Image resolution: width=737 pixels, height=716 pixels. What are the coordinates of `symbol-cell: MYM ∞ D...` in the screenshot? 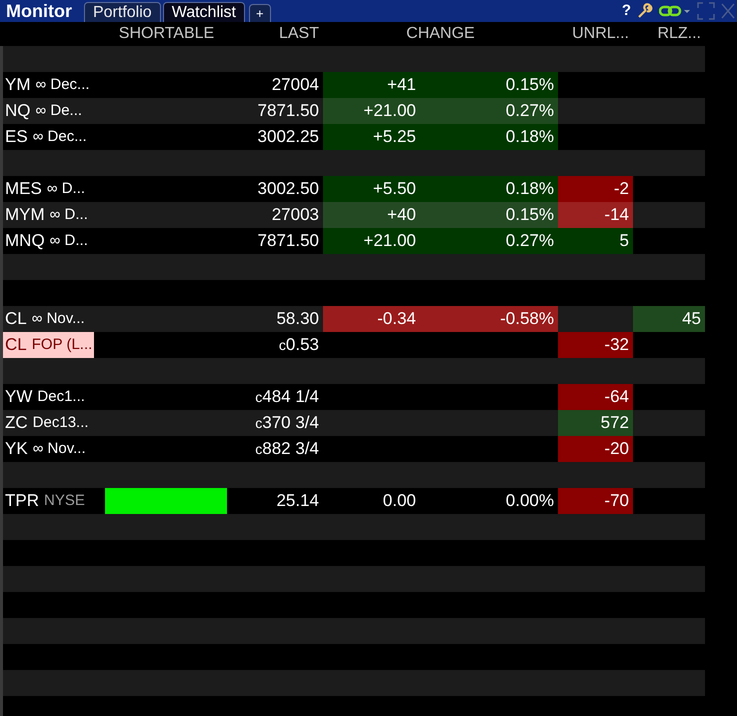 It's located at (46, 215).